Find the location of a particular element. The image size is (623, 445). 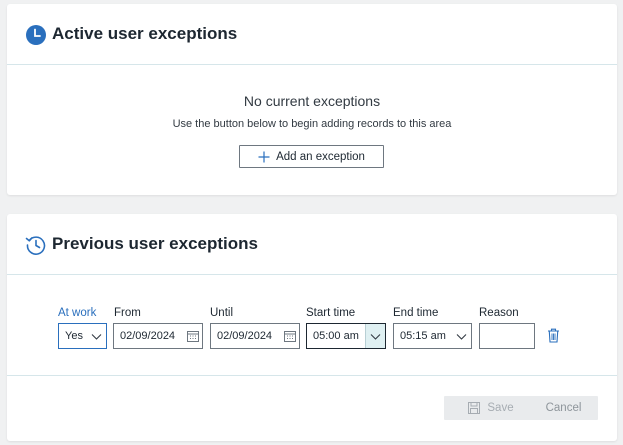

active-exceptions-title: Active user exceptions is located at coordinates (145, 33).